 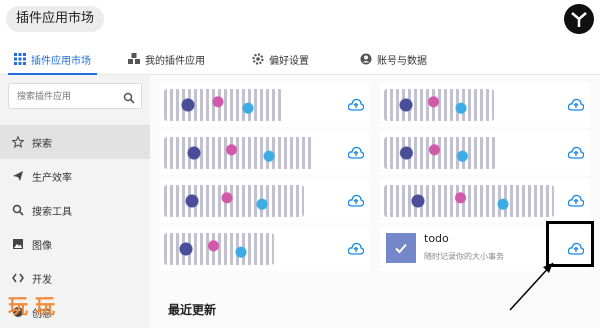 What do you see at coordinates (18, 278) in the screenshot?
I see `code-icon` at bounding box center [18, 278].